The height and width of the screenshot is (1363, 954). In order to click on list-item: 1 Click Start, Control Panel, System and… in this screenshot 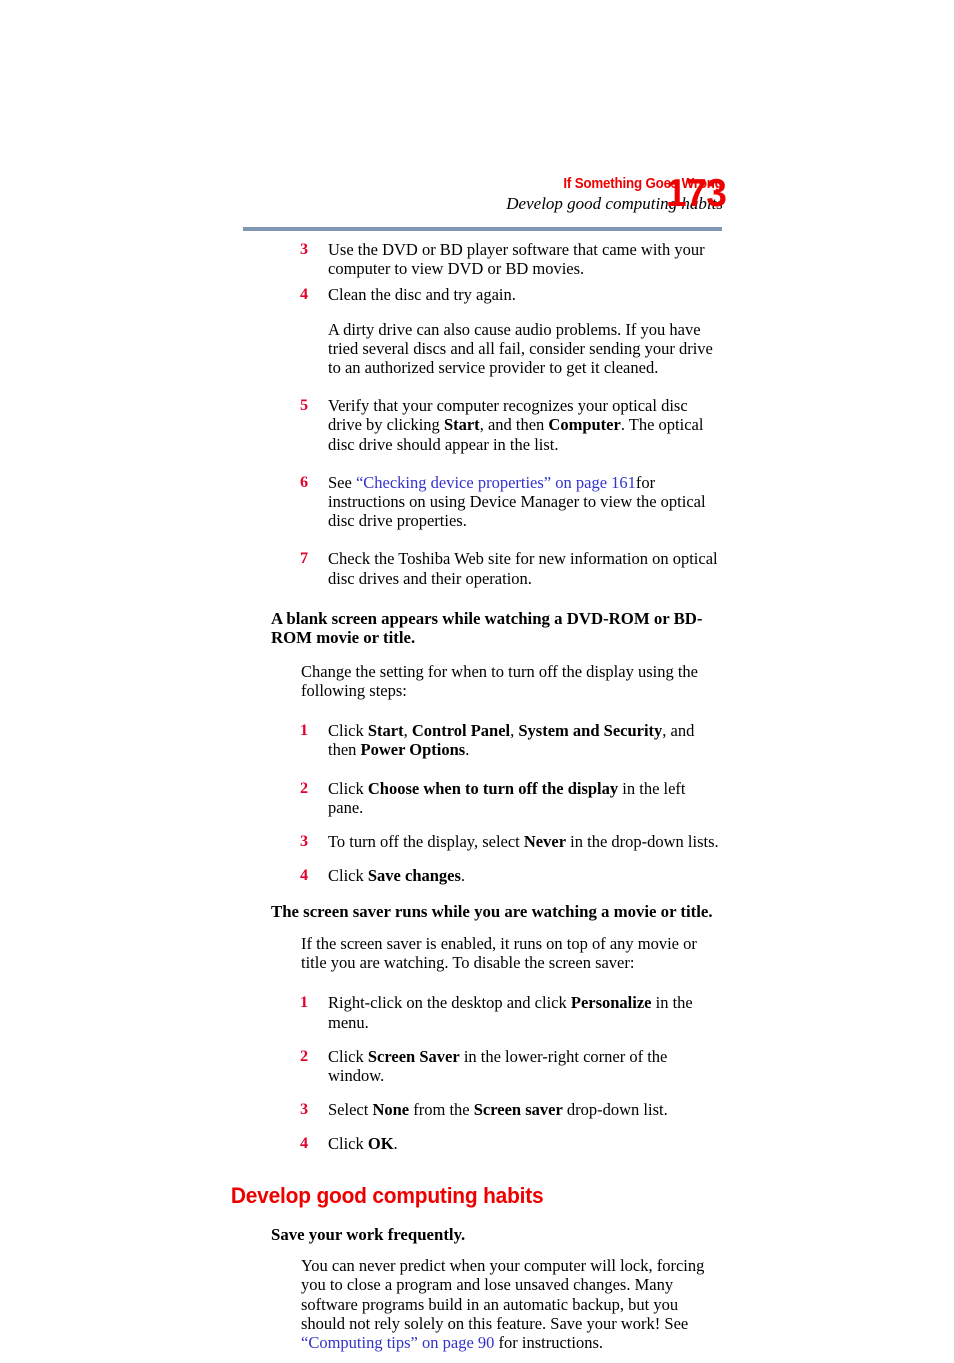, I will do `click(361, 740)`.